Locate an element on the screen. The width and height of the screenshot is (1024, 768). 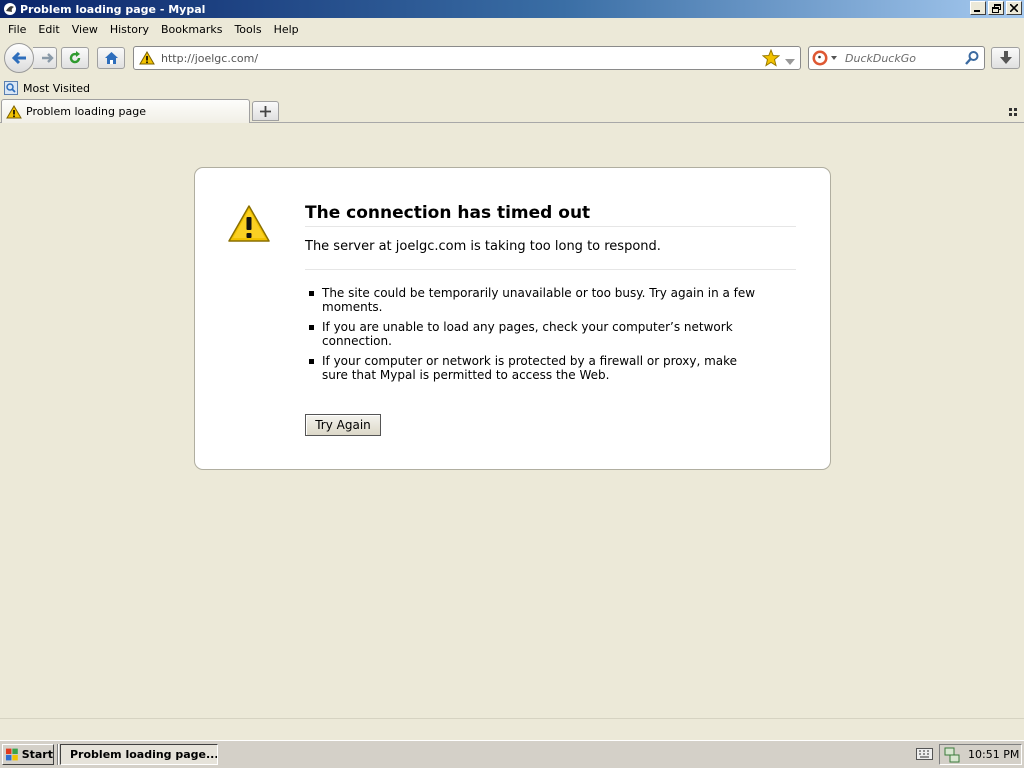
mypal-icon is located at coordinates (10, 9).